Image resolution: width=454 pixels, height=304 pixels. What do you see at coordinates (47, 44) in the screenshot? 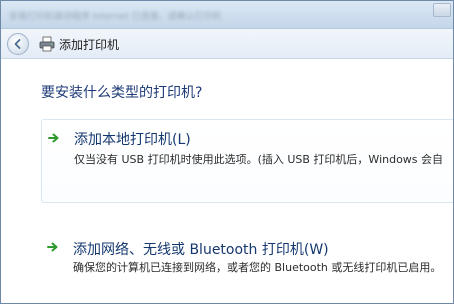
I see `printer-icon` at bounding box center [47, 44].